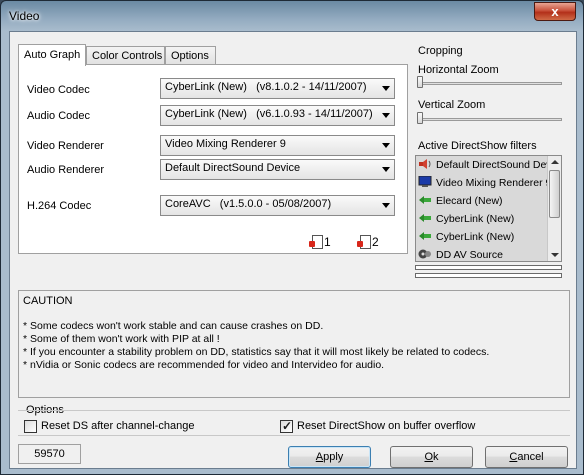 This screenshot has width=584, height=475. What do you see at coordinates (555, 11) in the screenshot?
I see `close-button: x` at bounding box center [555, 11].